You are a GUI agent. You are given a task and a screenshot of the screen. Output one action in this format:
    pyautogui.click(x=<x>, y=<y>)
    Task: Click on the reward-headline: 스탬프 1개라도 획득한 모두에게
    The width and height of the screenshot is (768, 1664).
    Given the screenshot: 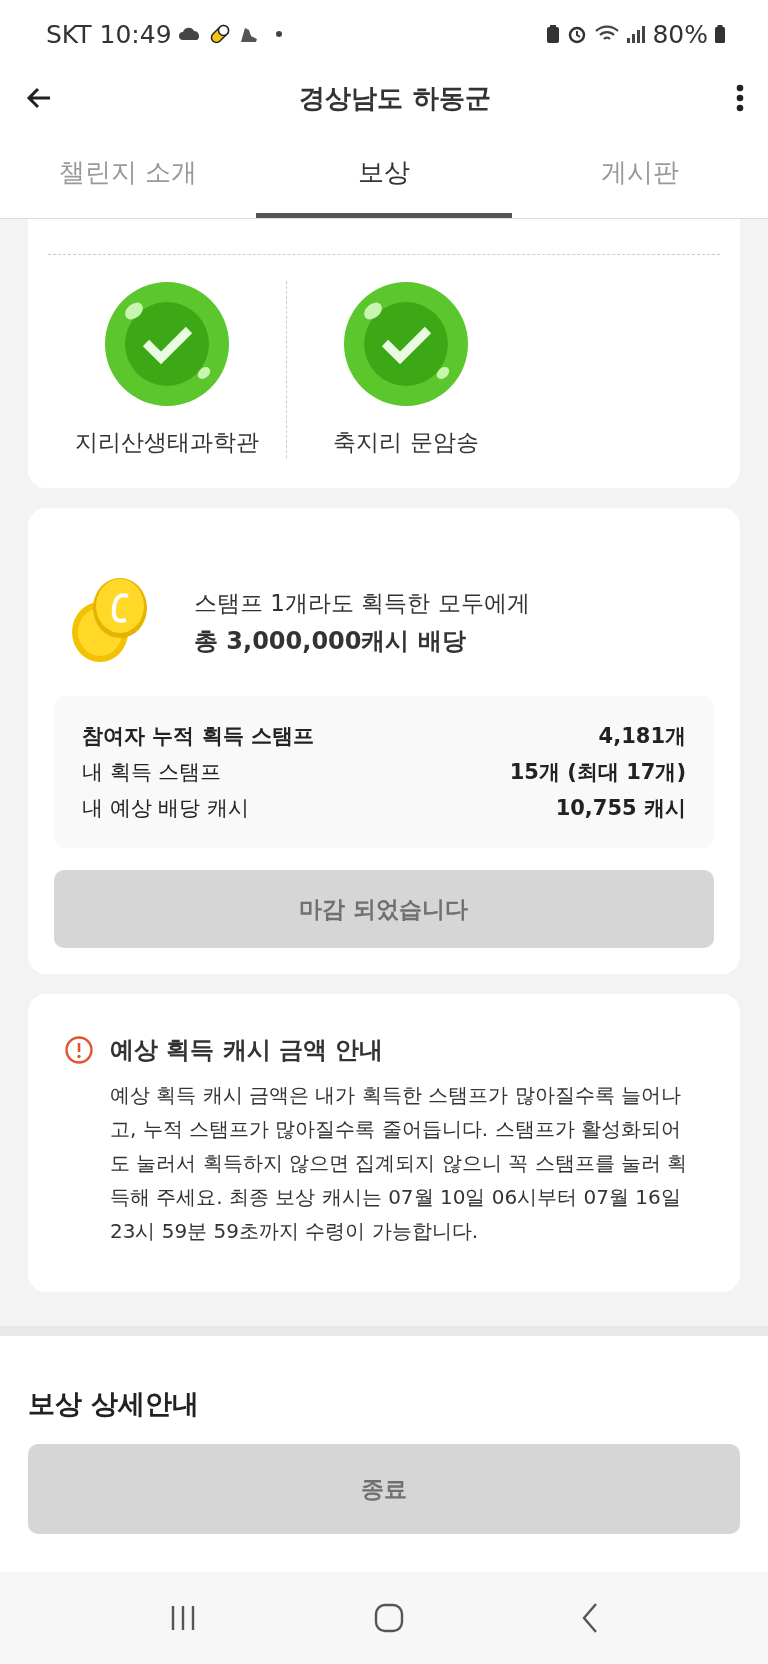 What is the action you would take?
    pyautogui.click(x=362, y=603)
    